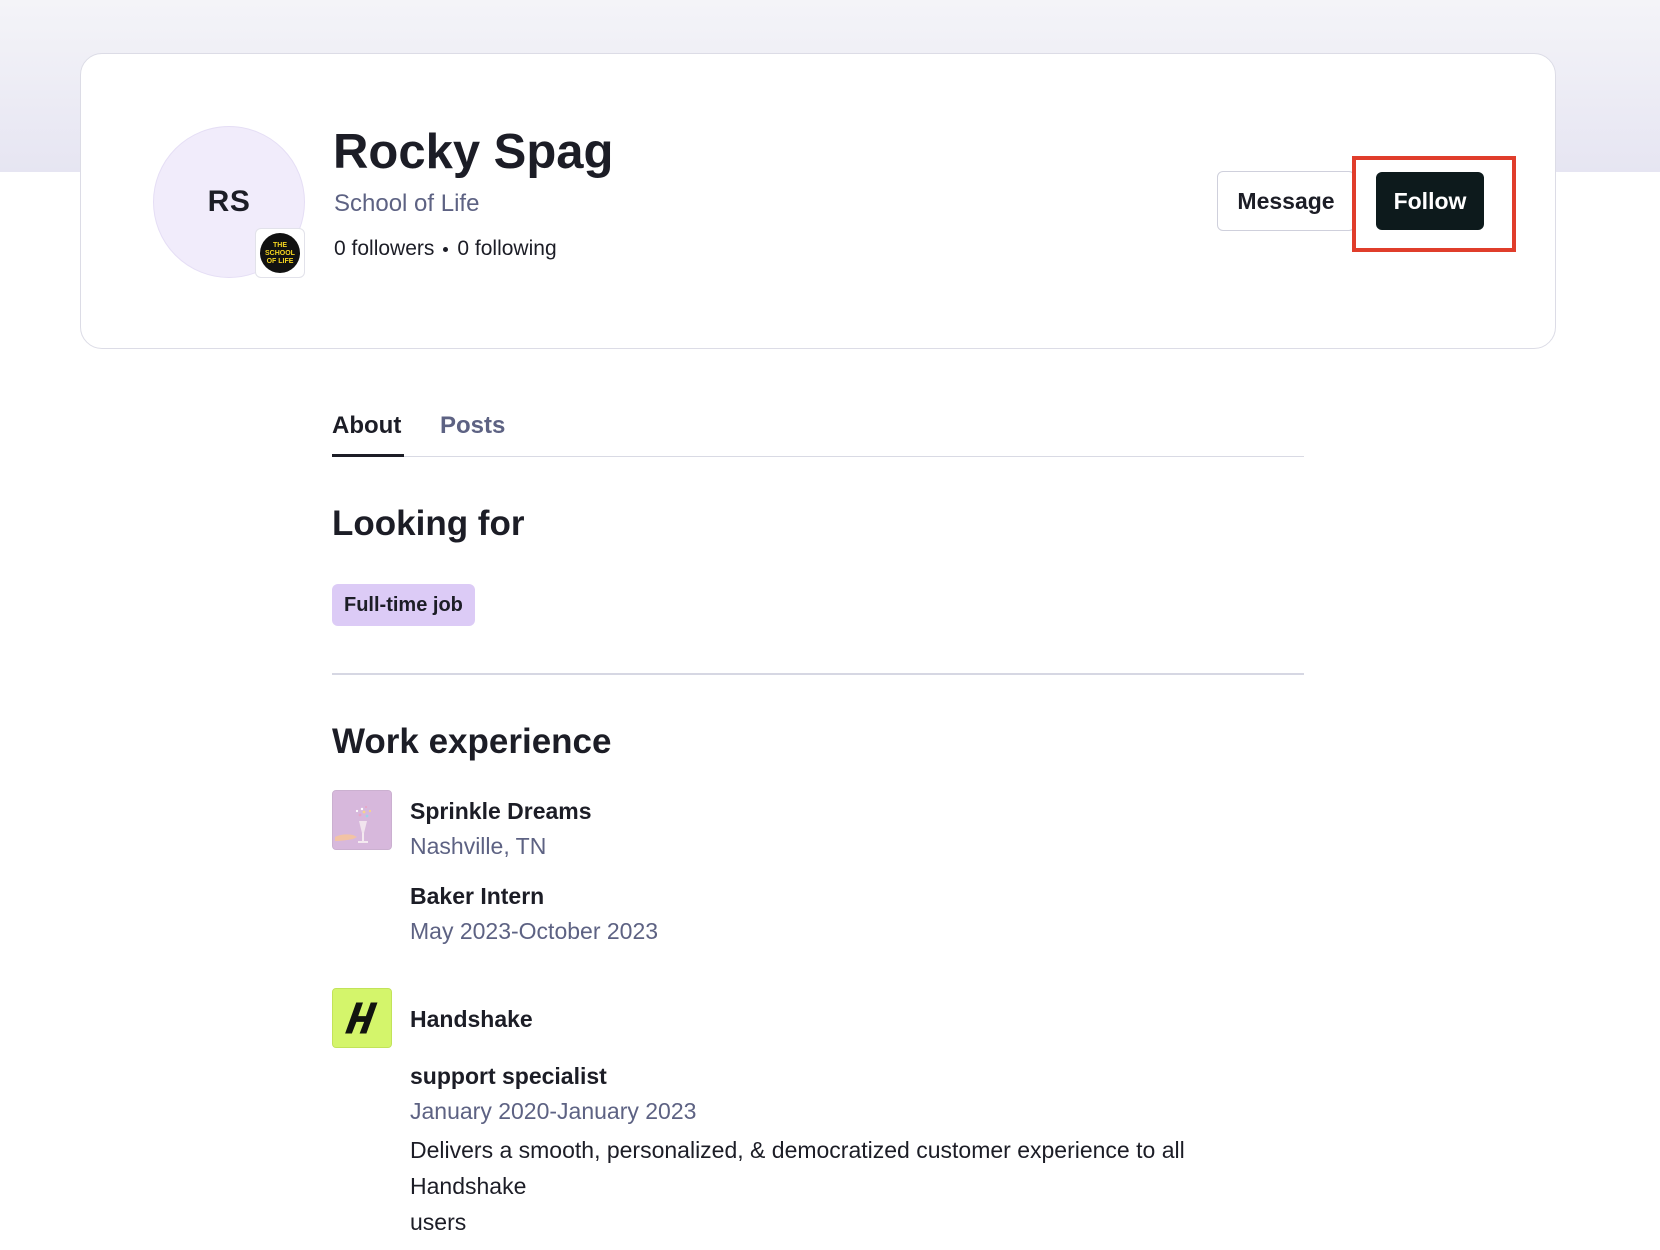  I want to click on school-logo-badge: THE SCHOOL OF LIFE, so click(280, 253).